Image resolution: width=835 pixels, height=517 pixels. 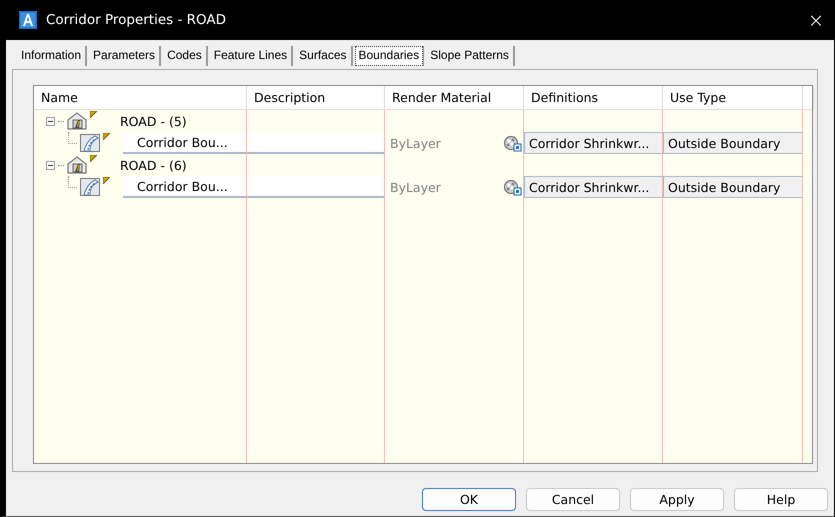 I want to click on dialog-button: Help, so click(x=781, y=499).